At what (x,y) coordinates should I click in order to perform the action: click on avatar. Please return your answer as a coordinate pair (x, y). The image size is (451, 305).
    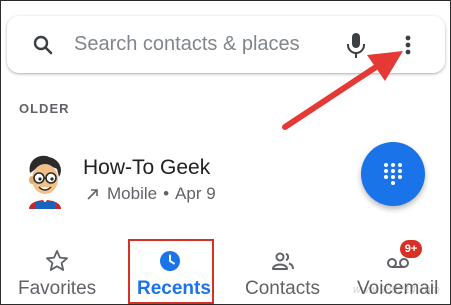
    Looking at the image, I should click on (45, 180).